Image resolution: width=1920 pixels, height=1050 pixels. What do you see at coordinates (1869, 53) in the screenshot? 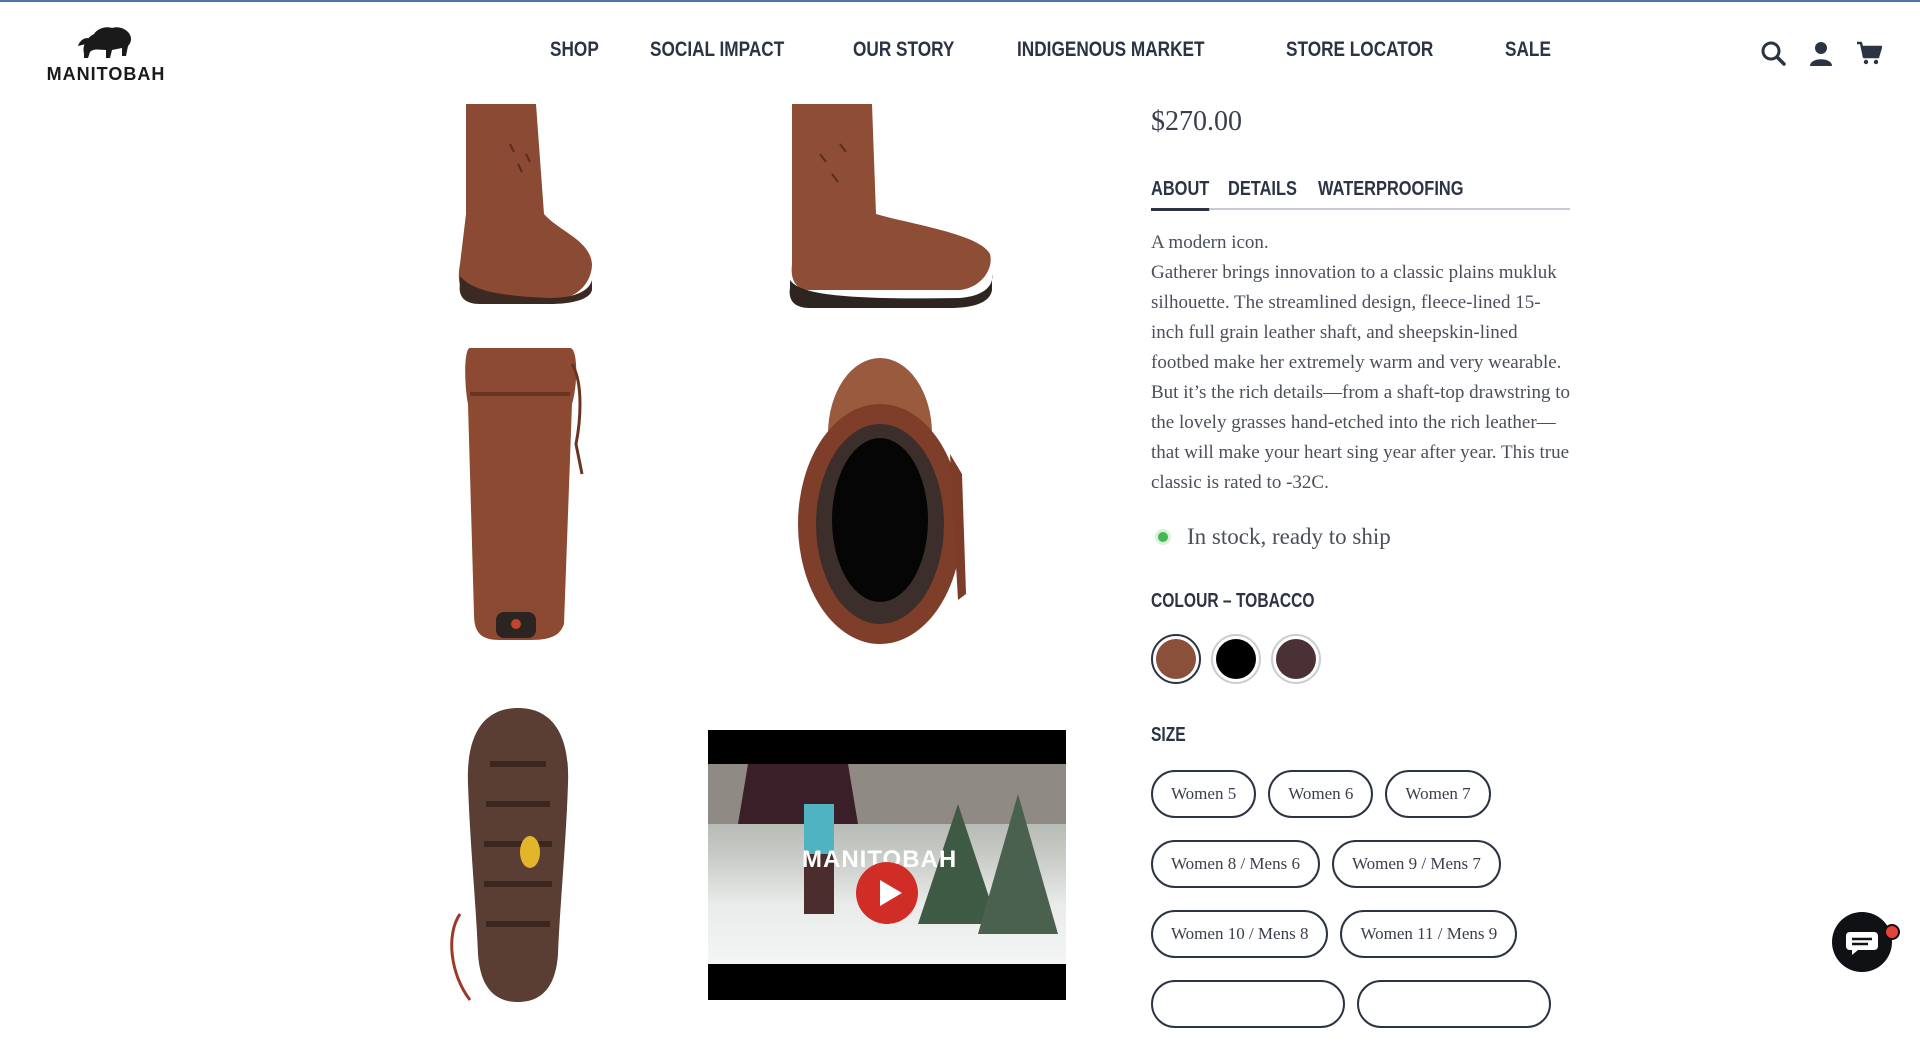
I see `cart-icon` at bounding box center [1869, 53].